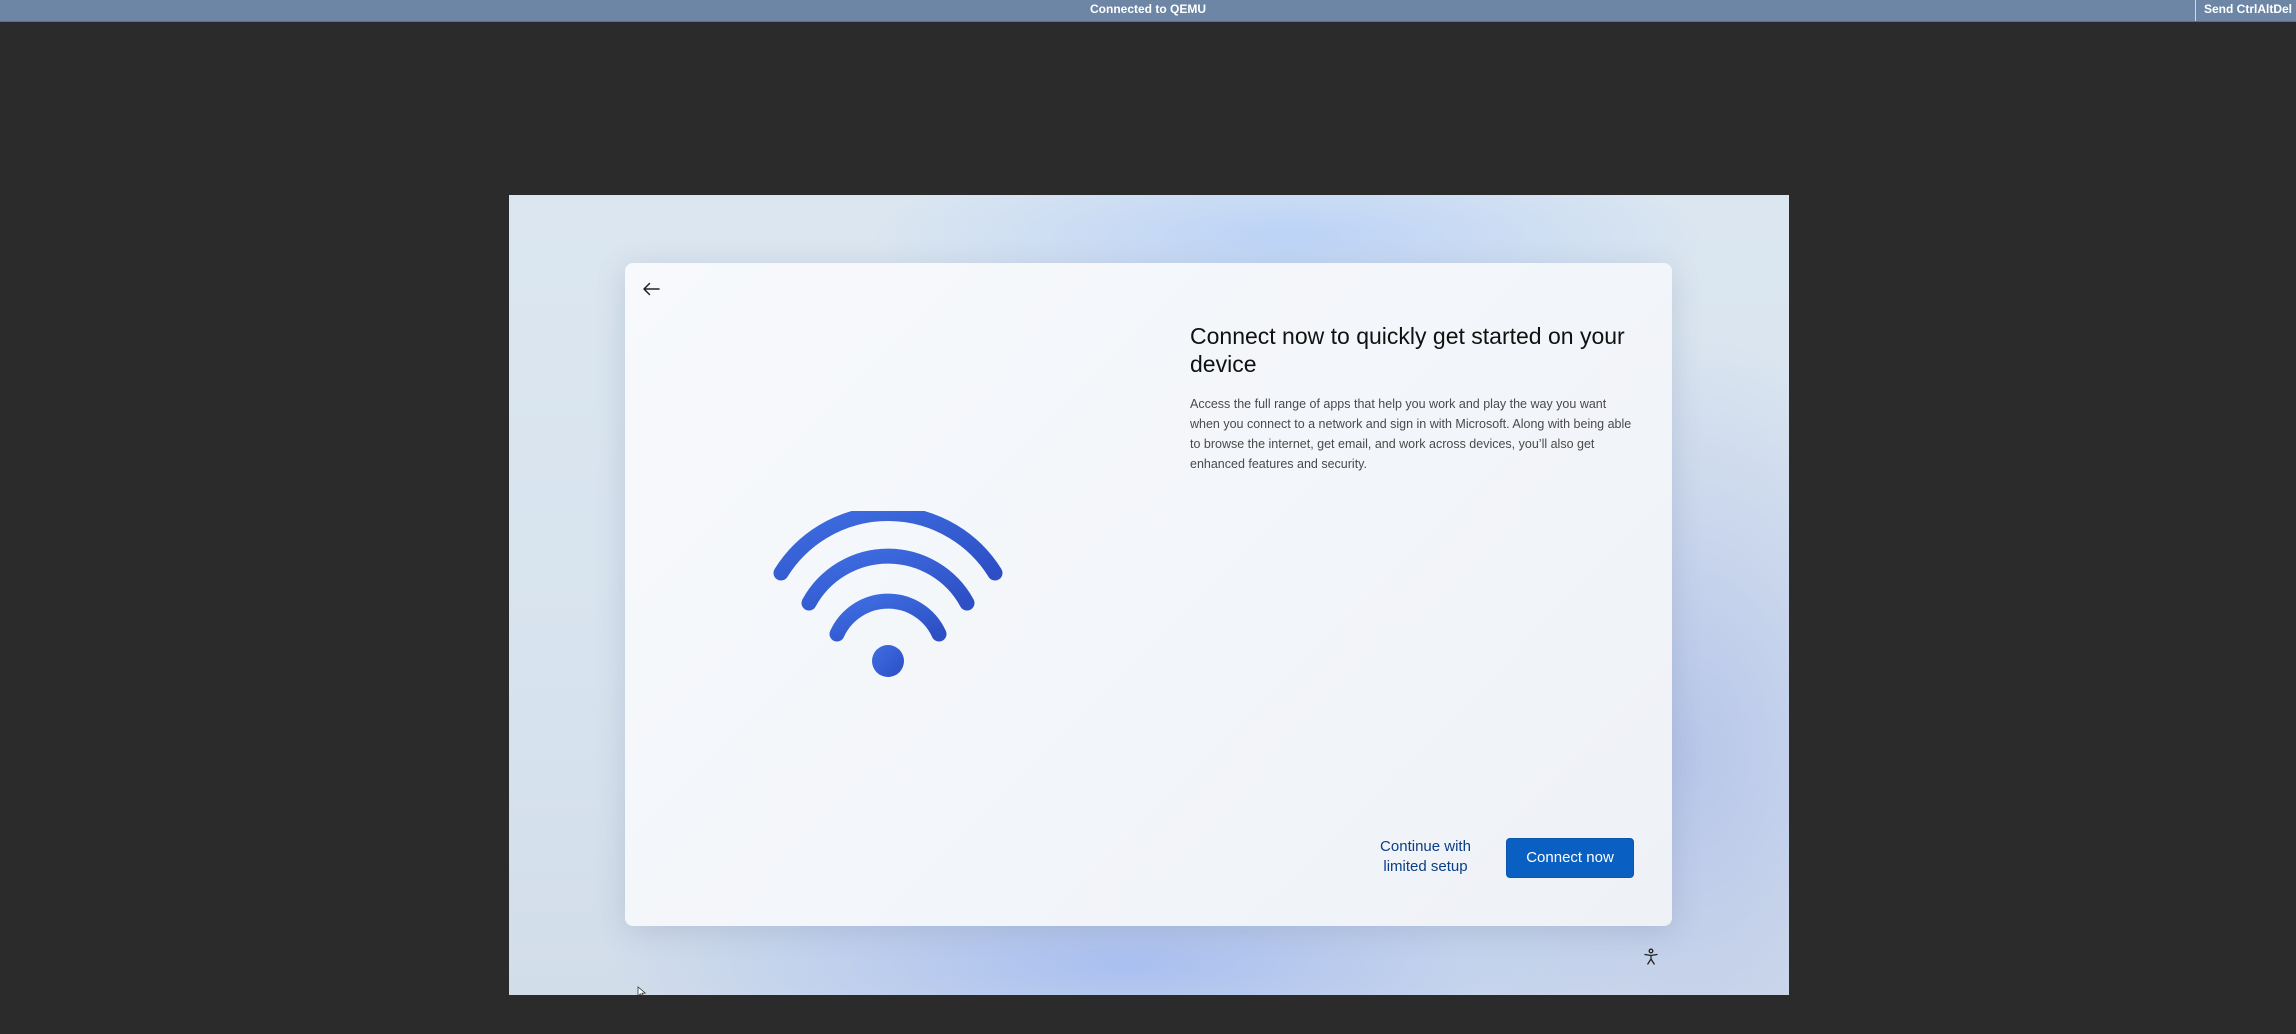 Image resolution: width=2296 pixels, height=1034 pixels. I want to click on connection-status-title: Connected to QEMU, so click(1148, 9).